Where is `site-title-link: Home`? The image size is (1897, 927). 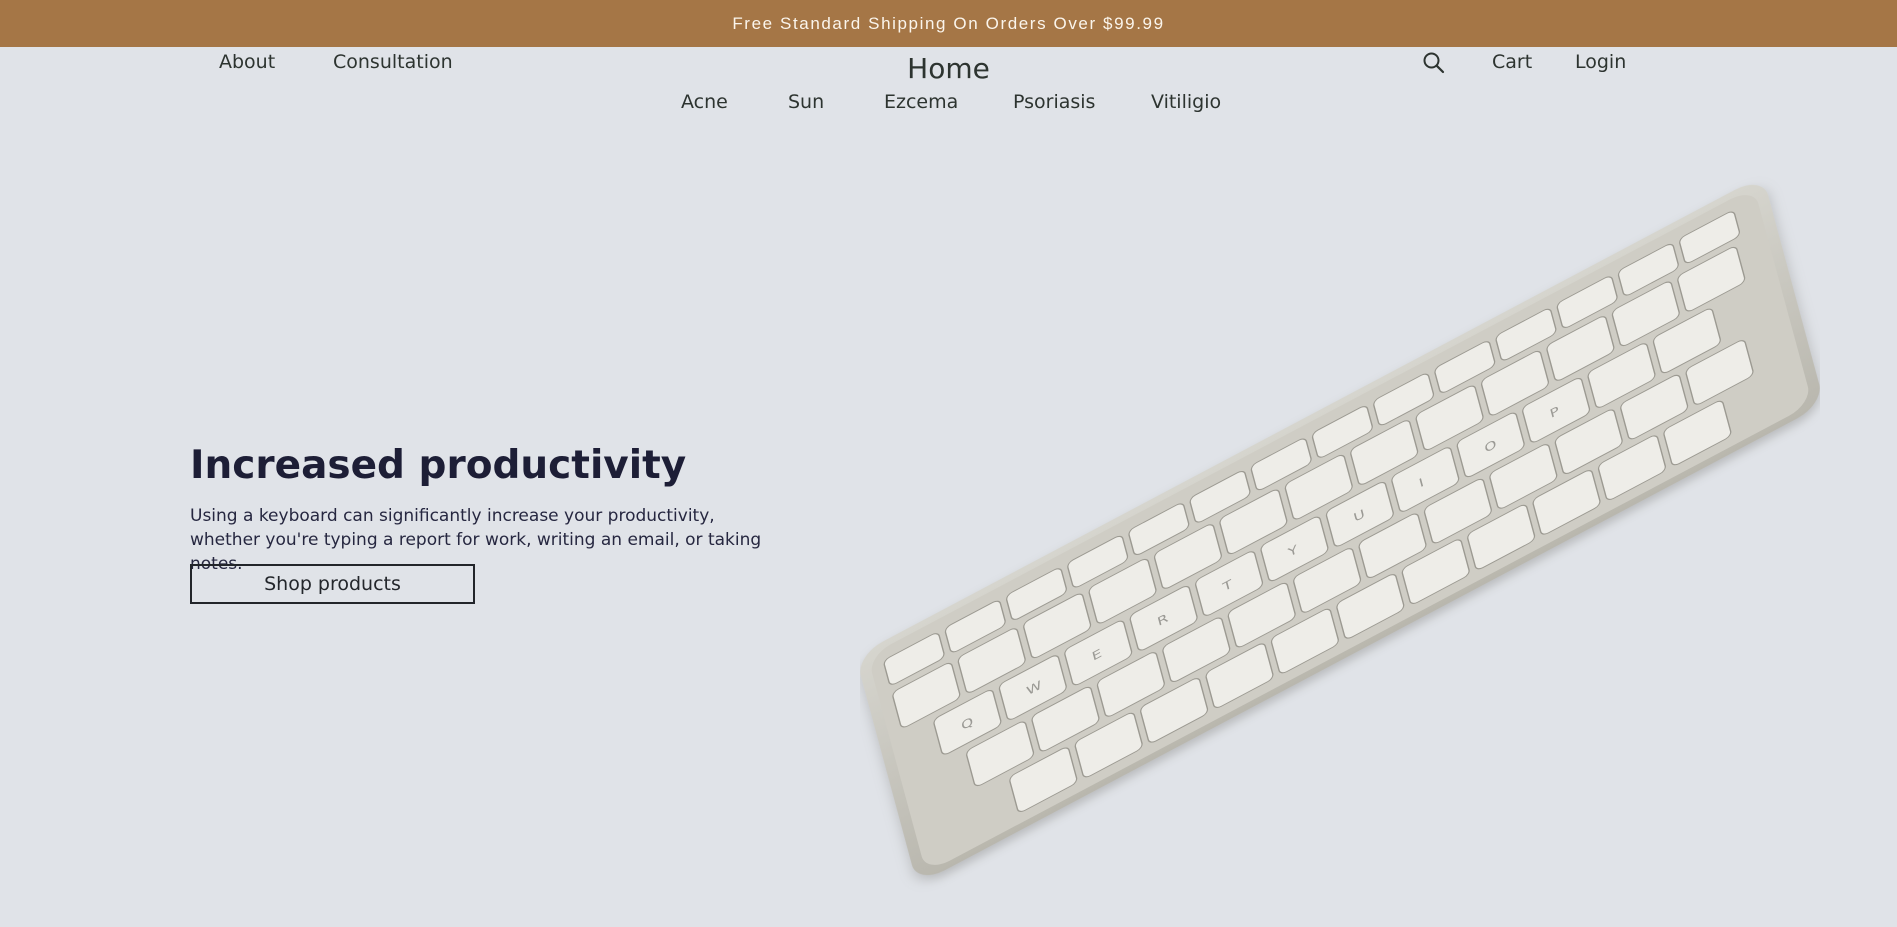
site-title-link: Home is located at coordinates (948, 68).